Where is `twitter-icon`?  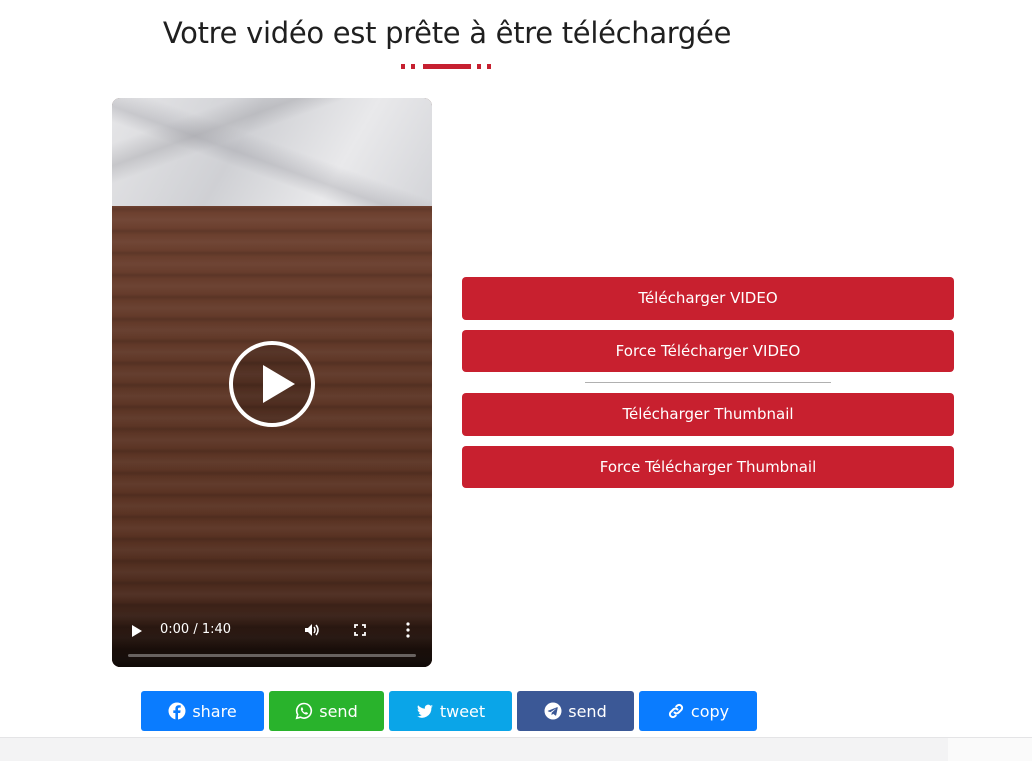 twitter-icon is located at coordinates (424, 711).